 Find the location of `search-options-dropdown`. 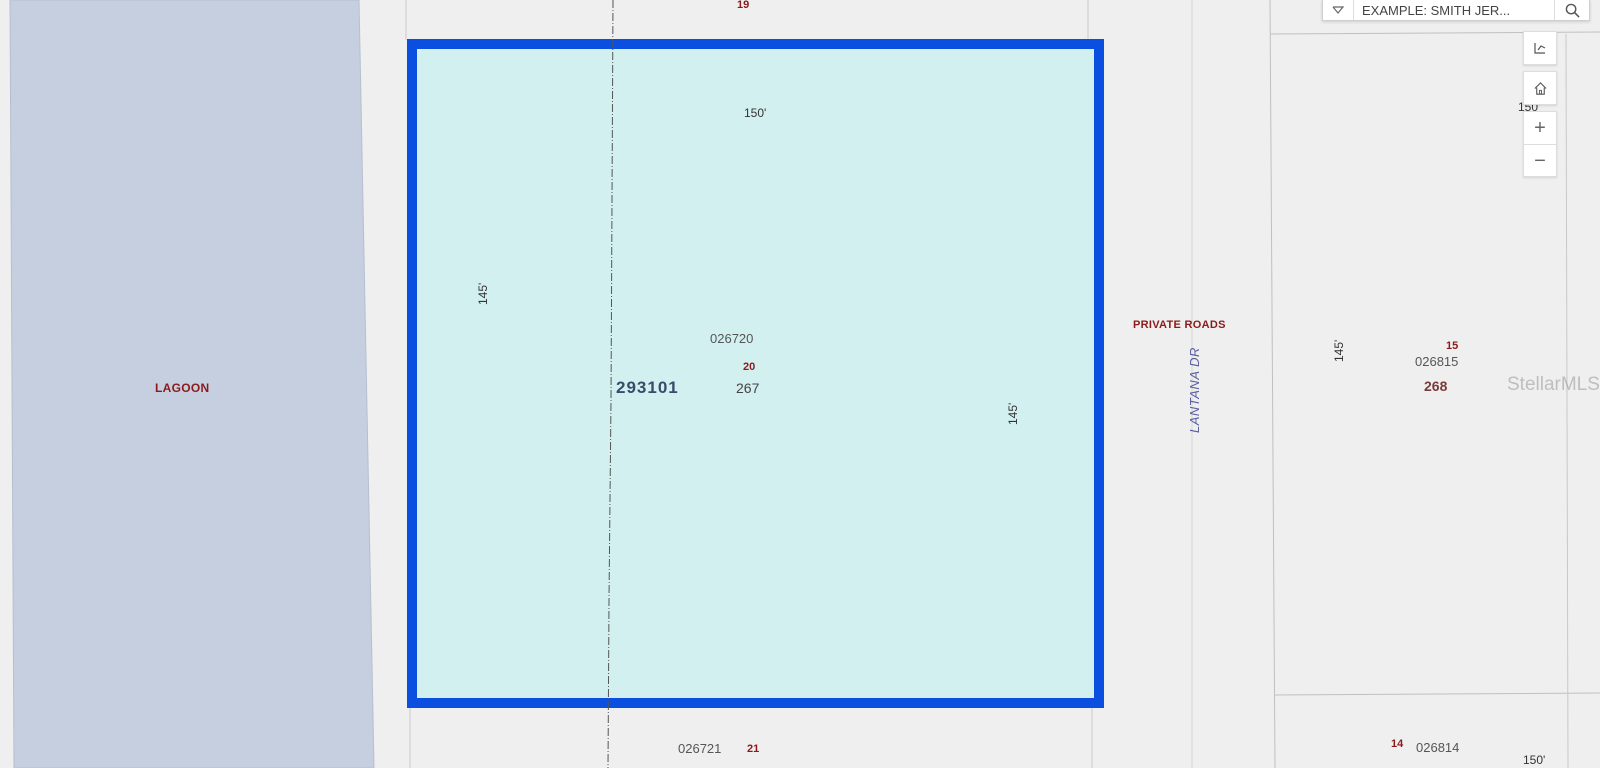

search-options-dropdown is located at coordinates (1338, 10).